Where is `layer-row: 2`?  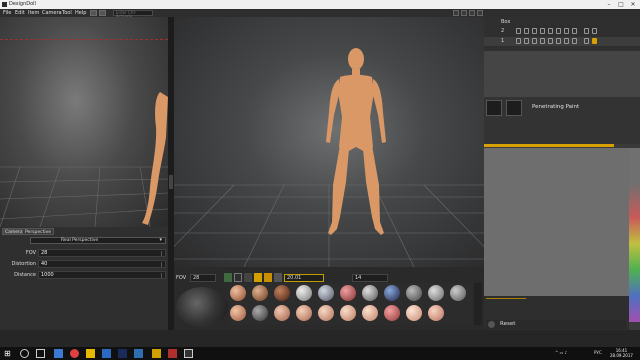 layer-row: 2 is located at coordinates (562, 31).